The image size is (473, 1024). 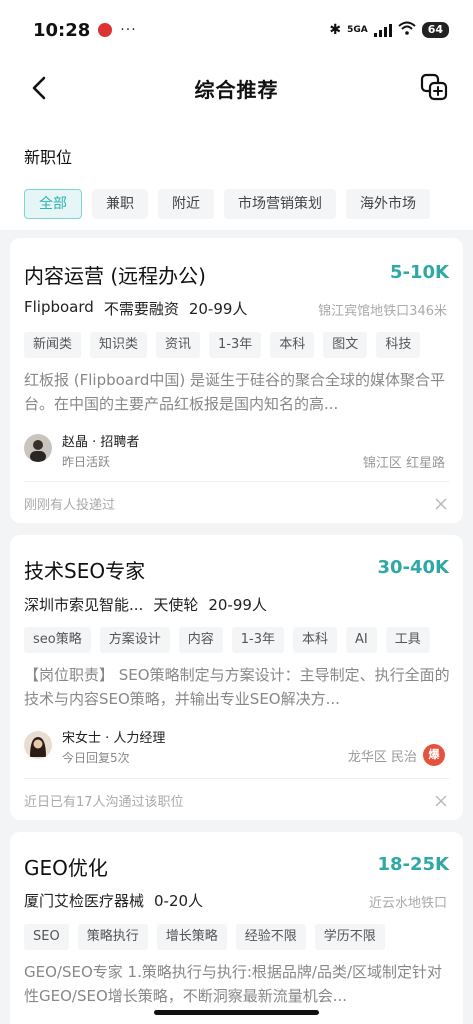 I want to click on filter-chips: 全部 兼职 附近 市场营销策划 海外市场, so click(x=227, y=204).